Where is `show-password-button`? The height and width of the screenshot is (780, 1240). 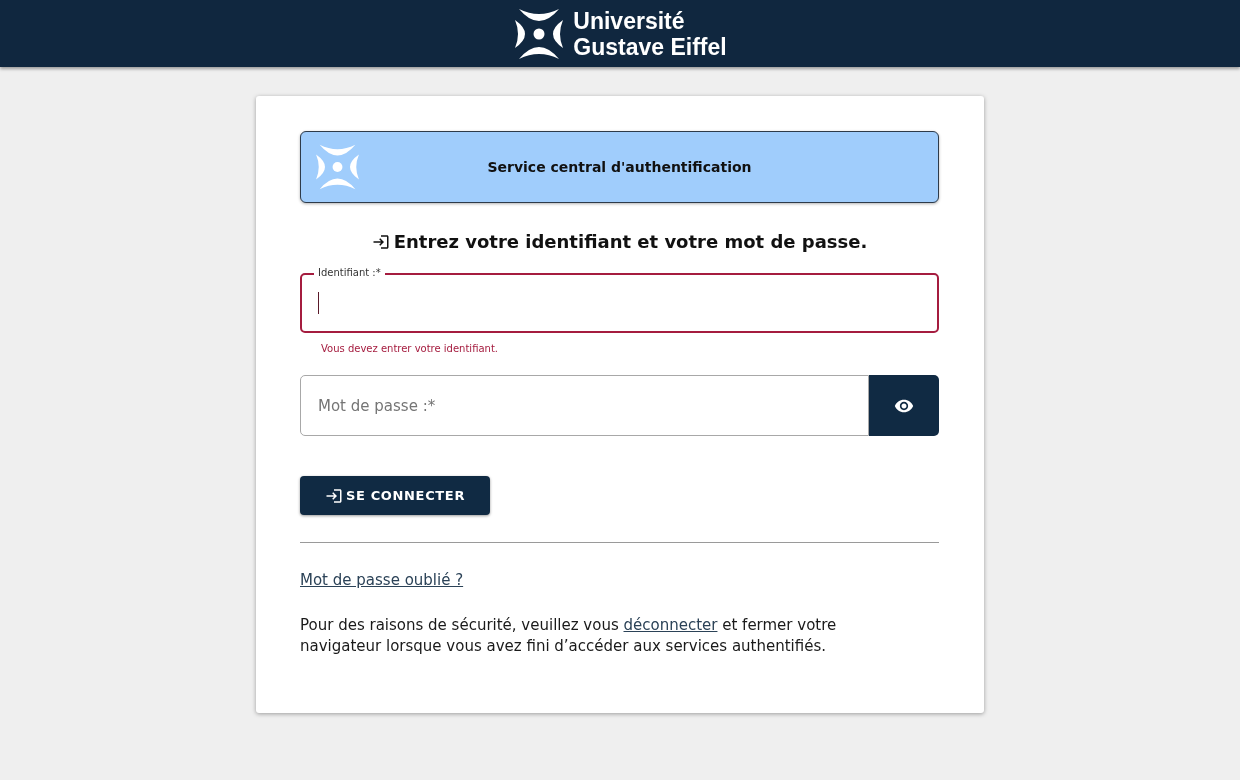 show-password-button is located at coordinates (904, 405).